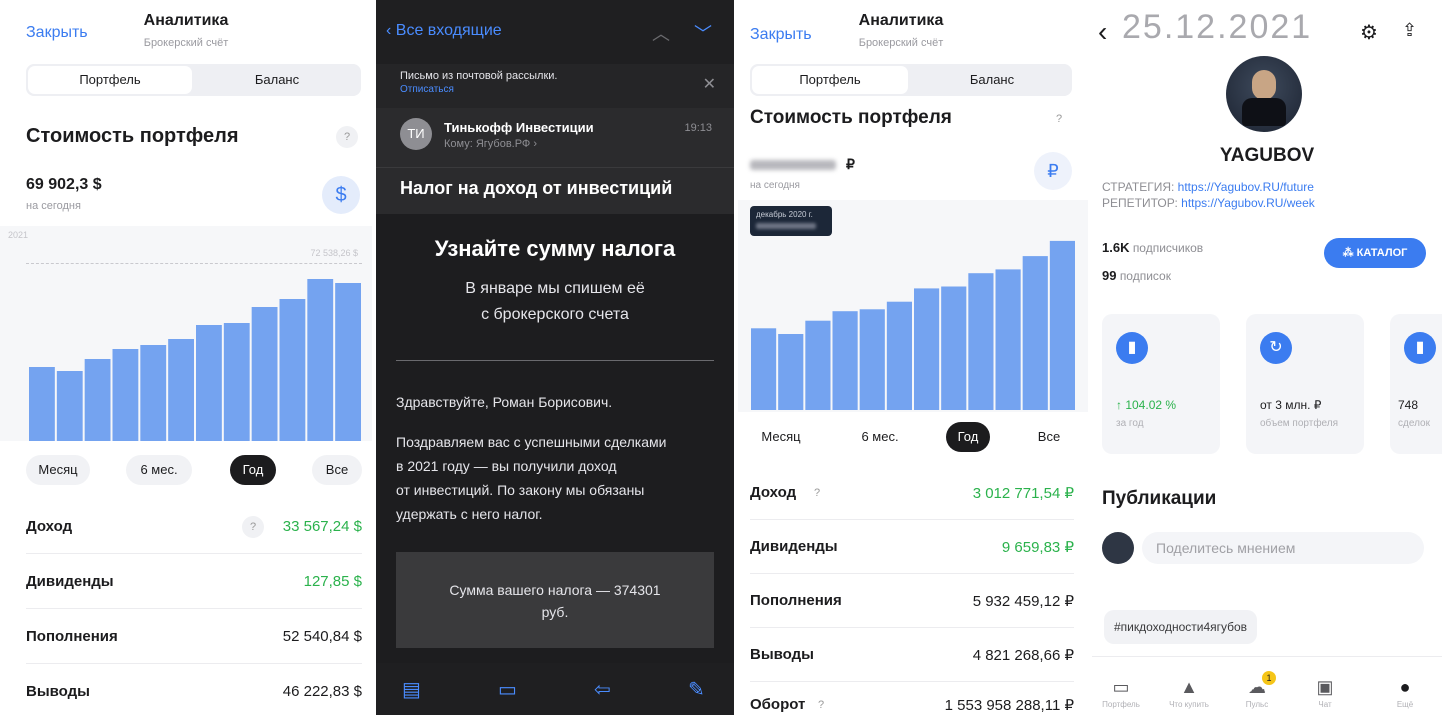  Describe the element at coordinates (698, 128) in the screenshot. I see `mail-time: 19:13` at that location.